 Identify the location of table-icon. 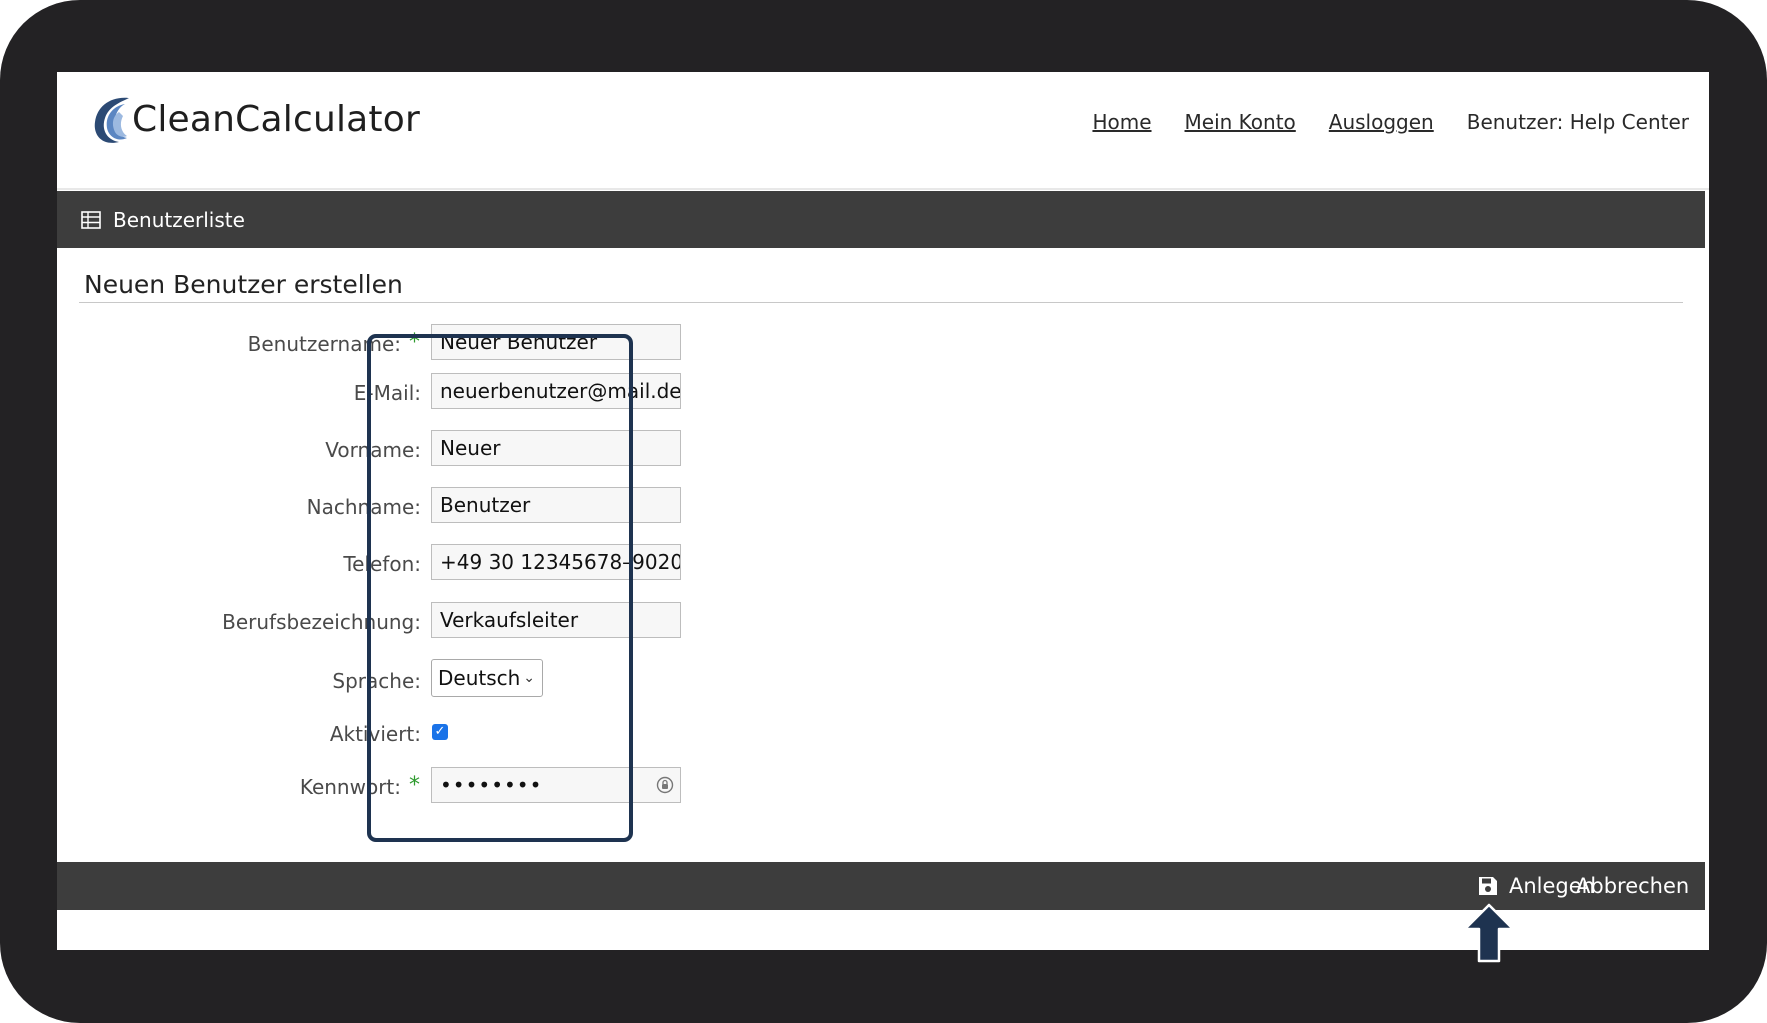
(91, 219).